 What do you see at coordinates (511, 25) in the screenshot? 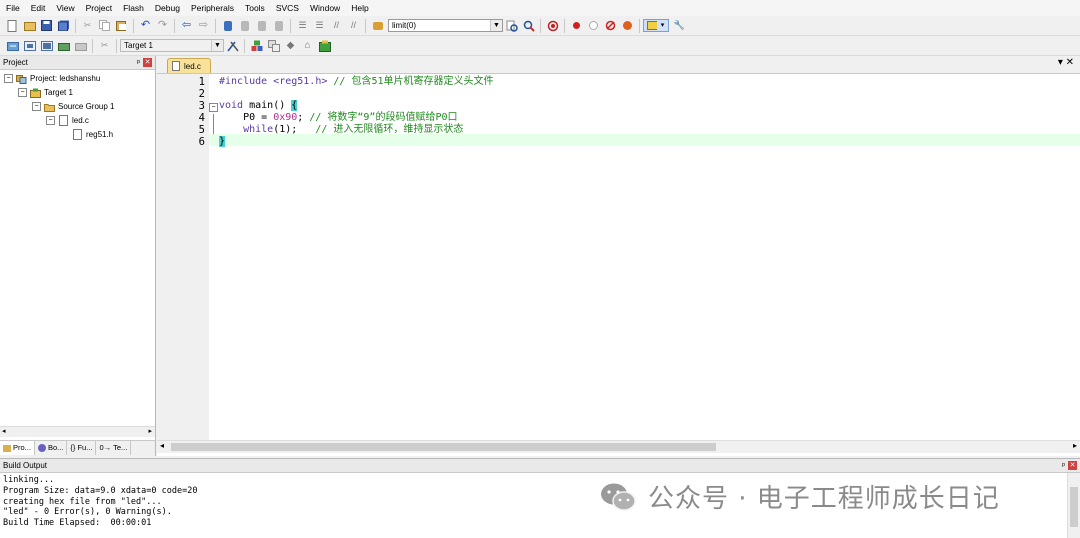
I see `find-icon` at bounding box center [511, 25].